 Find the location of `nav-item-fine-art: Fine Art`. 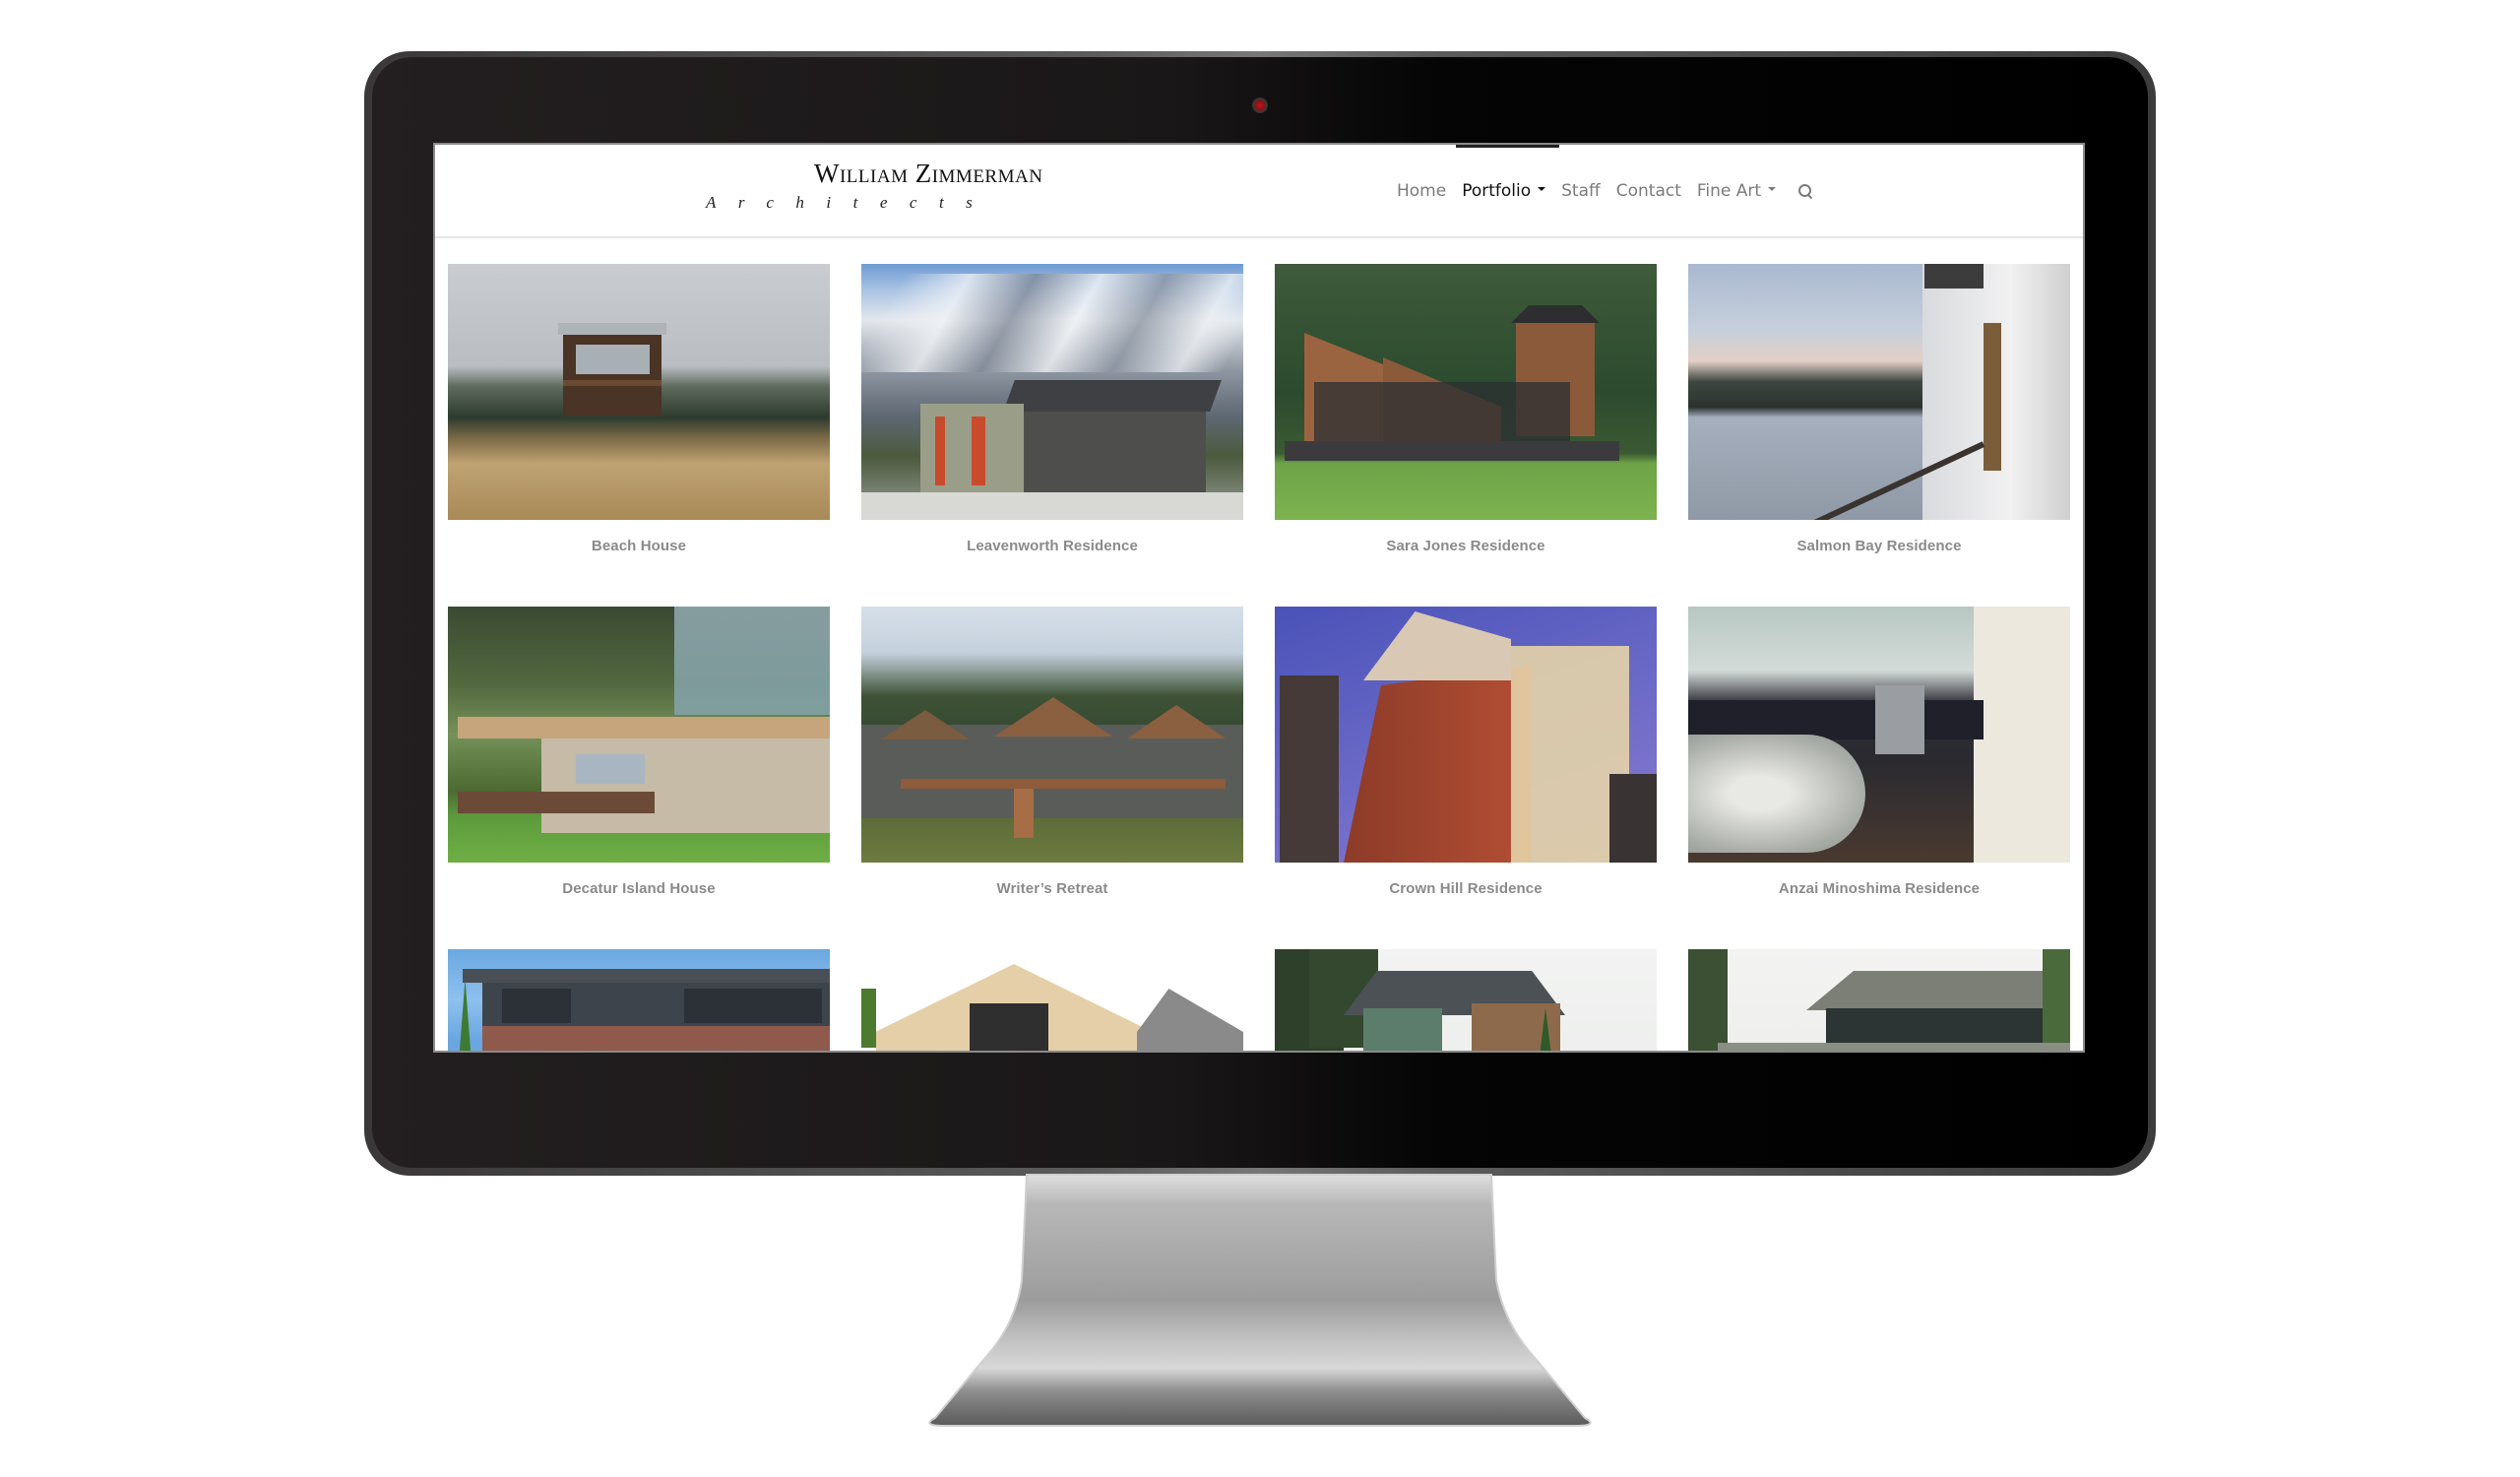

nav-item-fine-art: Fine Art is located at coordinates (1736, 191).